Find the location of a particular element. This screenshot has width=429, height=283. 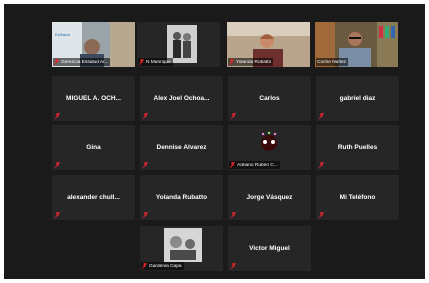

participant-name: Victor Miguel is located at coordinates (269, 248).